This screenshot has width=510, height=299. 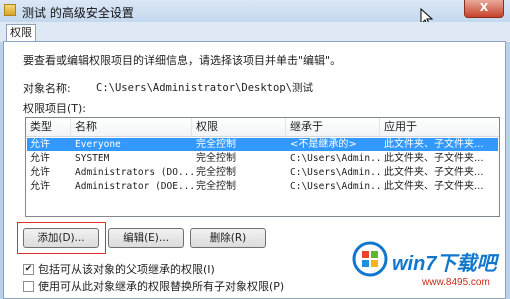 What do you see at coordinates (333, 127) in the screenshot?
I see `column-header-inherited-from: 继承于` at bounding box center [333, 127].